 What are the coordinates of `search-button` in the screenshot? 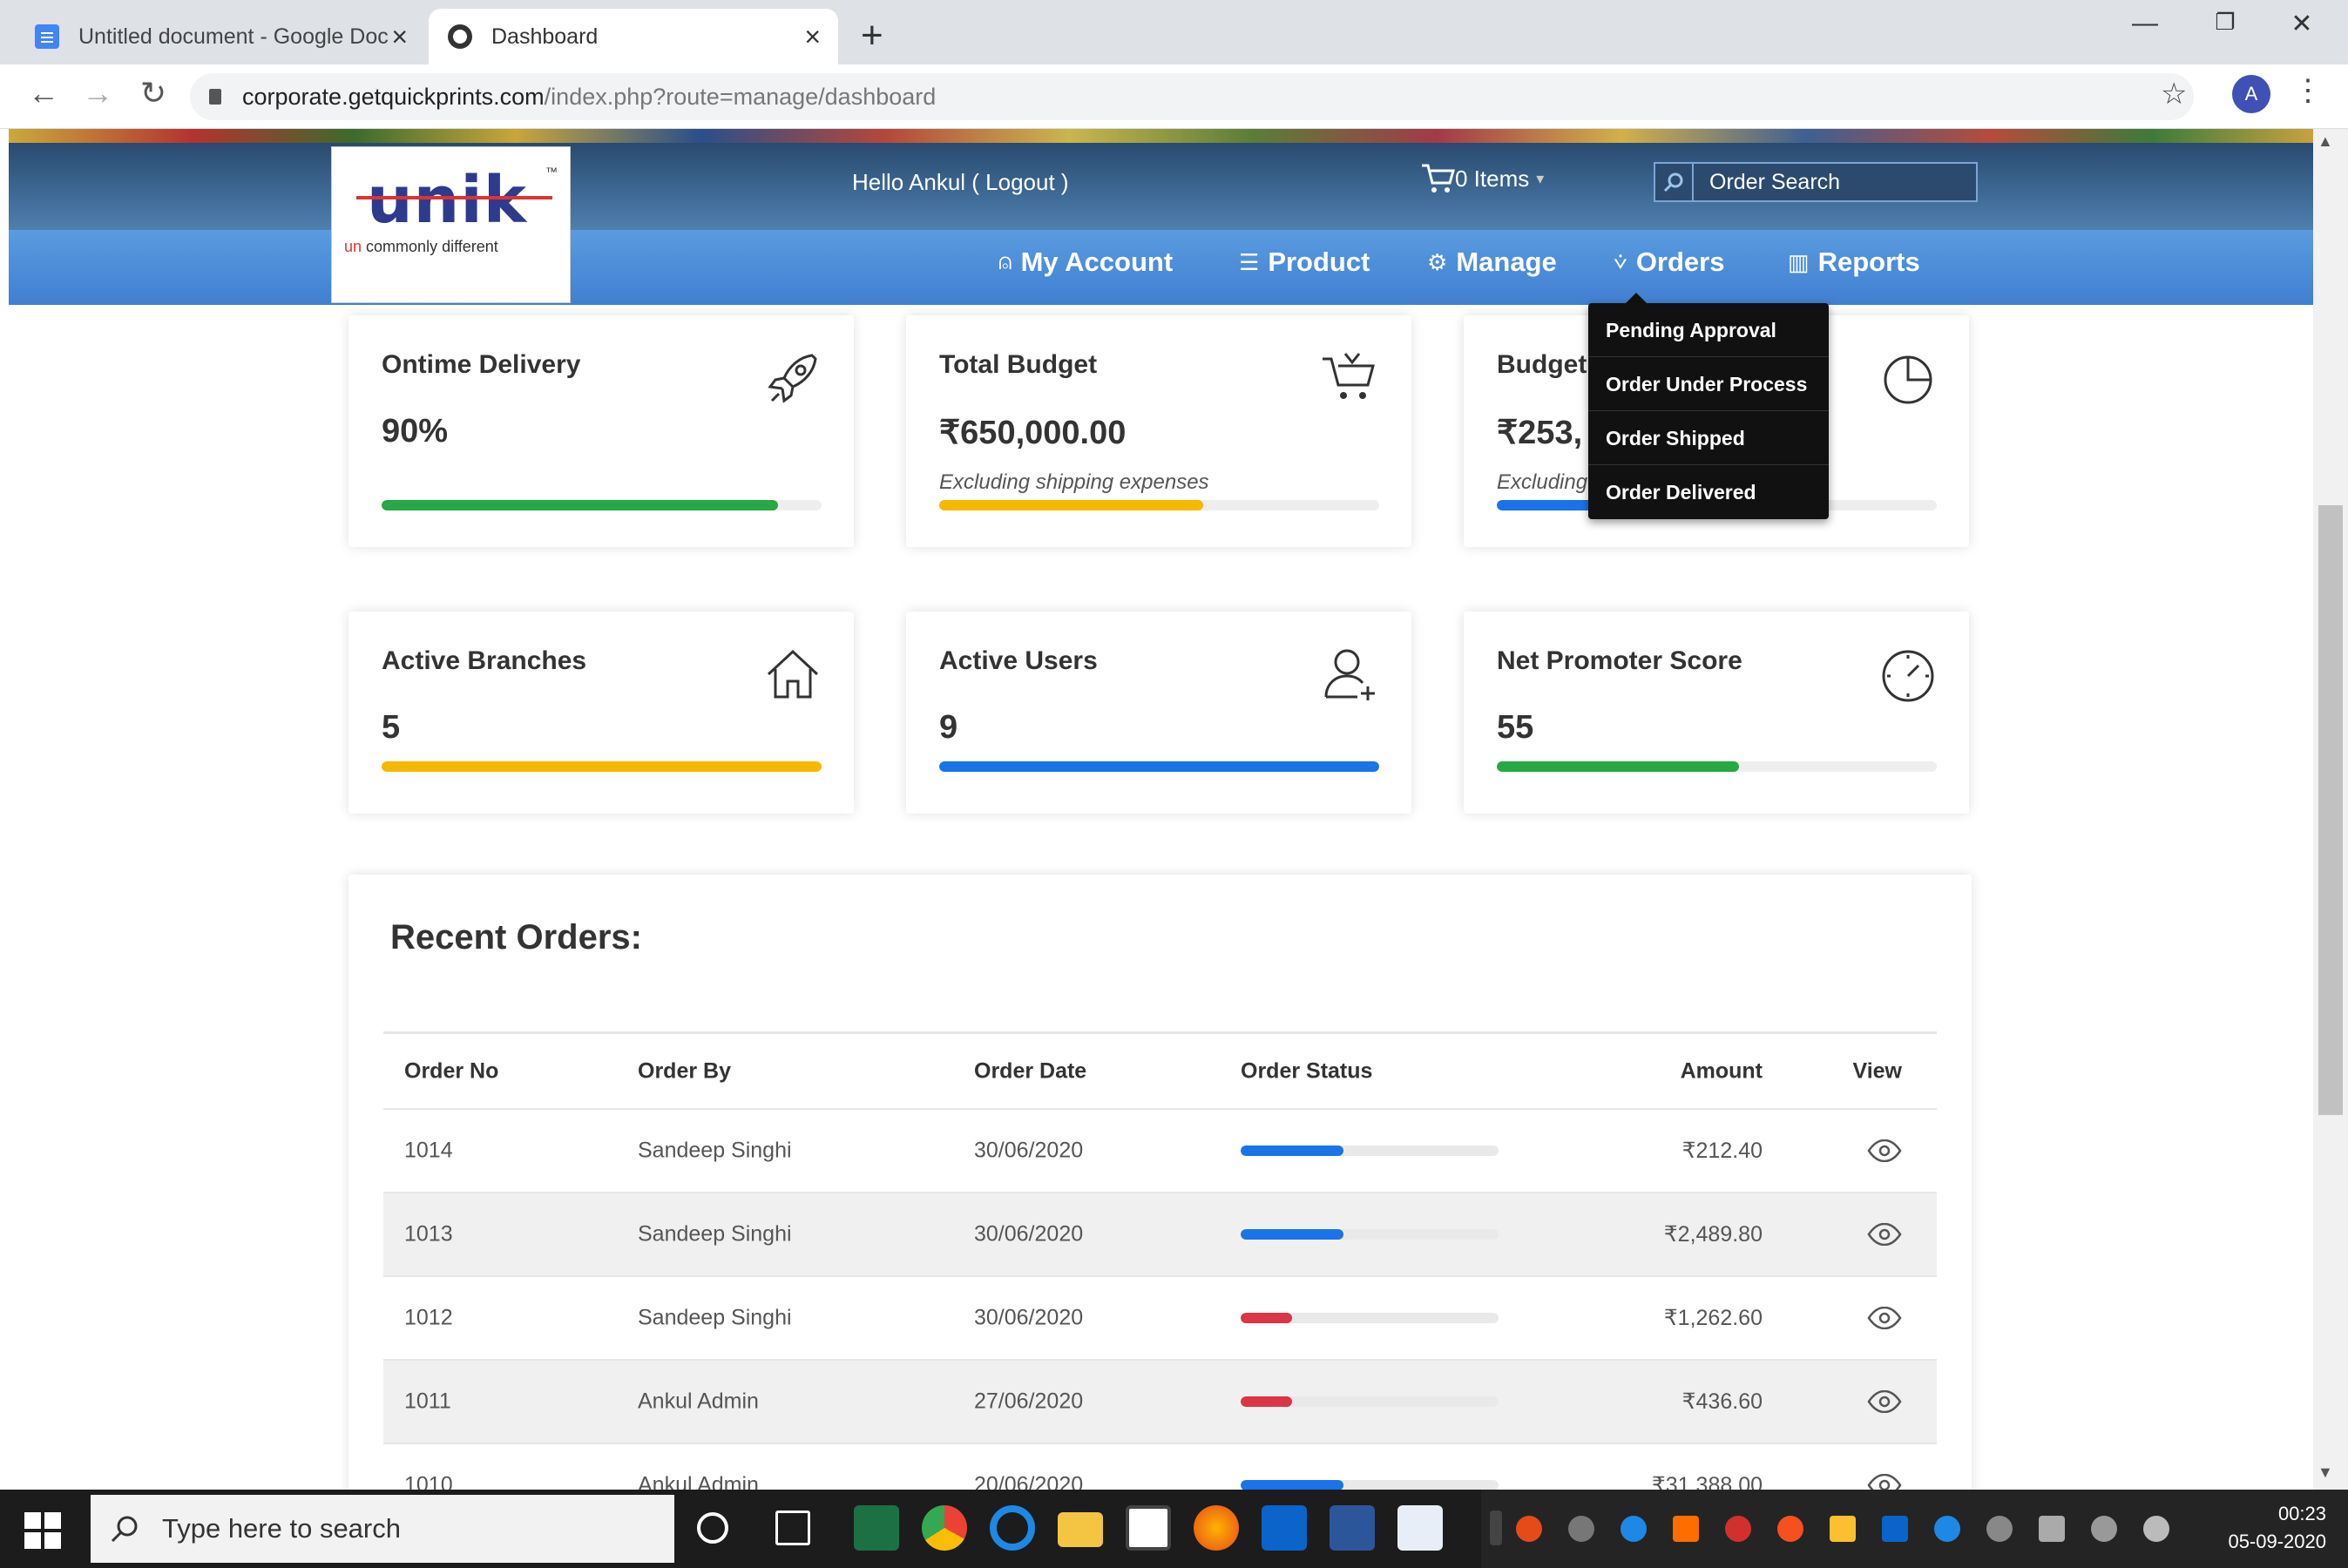 It's located at (1674, 182).